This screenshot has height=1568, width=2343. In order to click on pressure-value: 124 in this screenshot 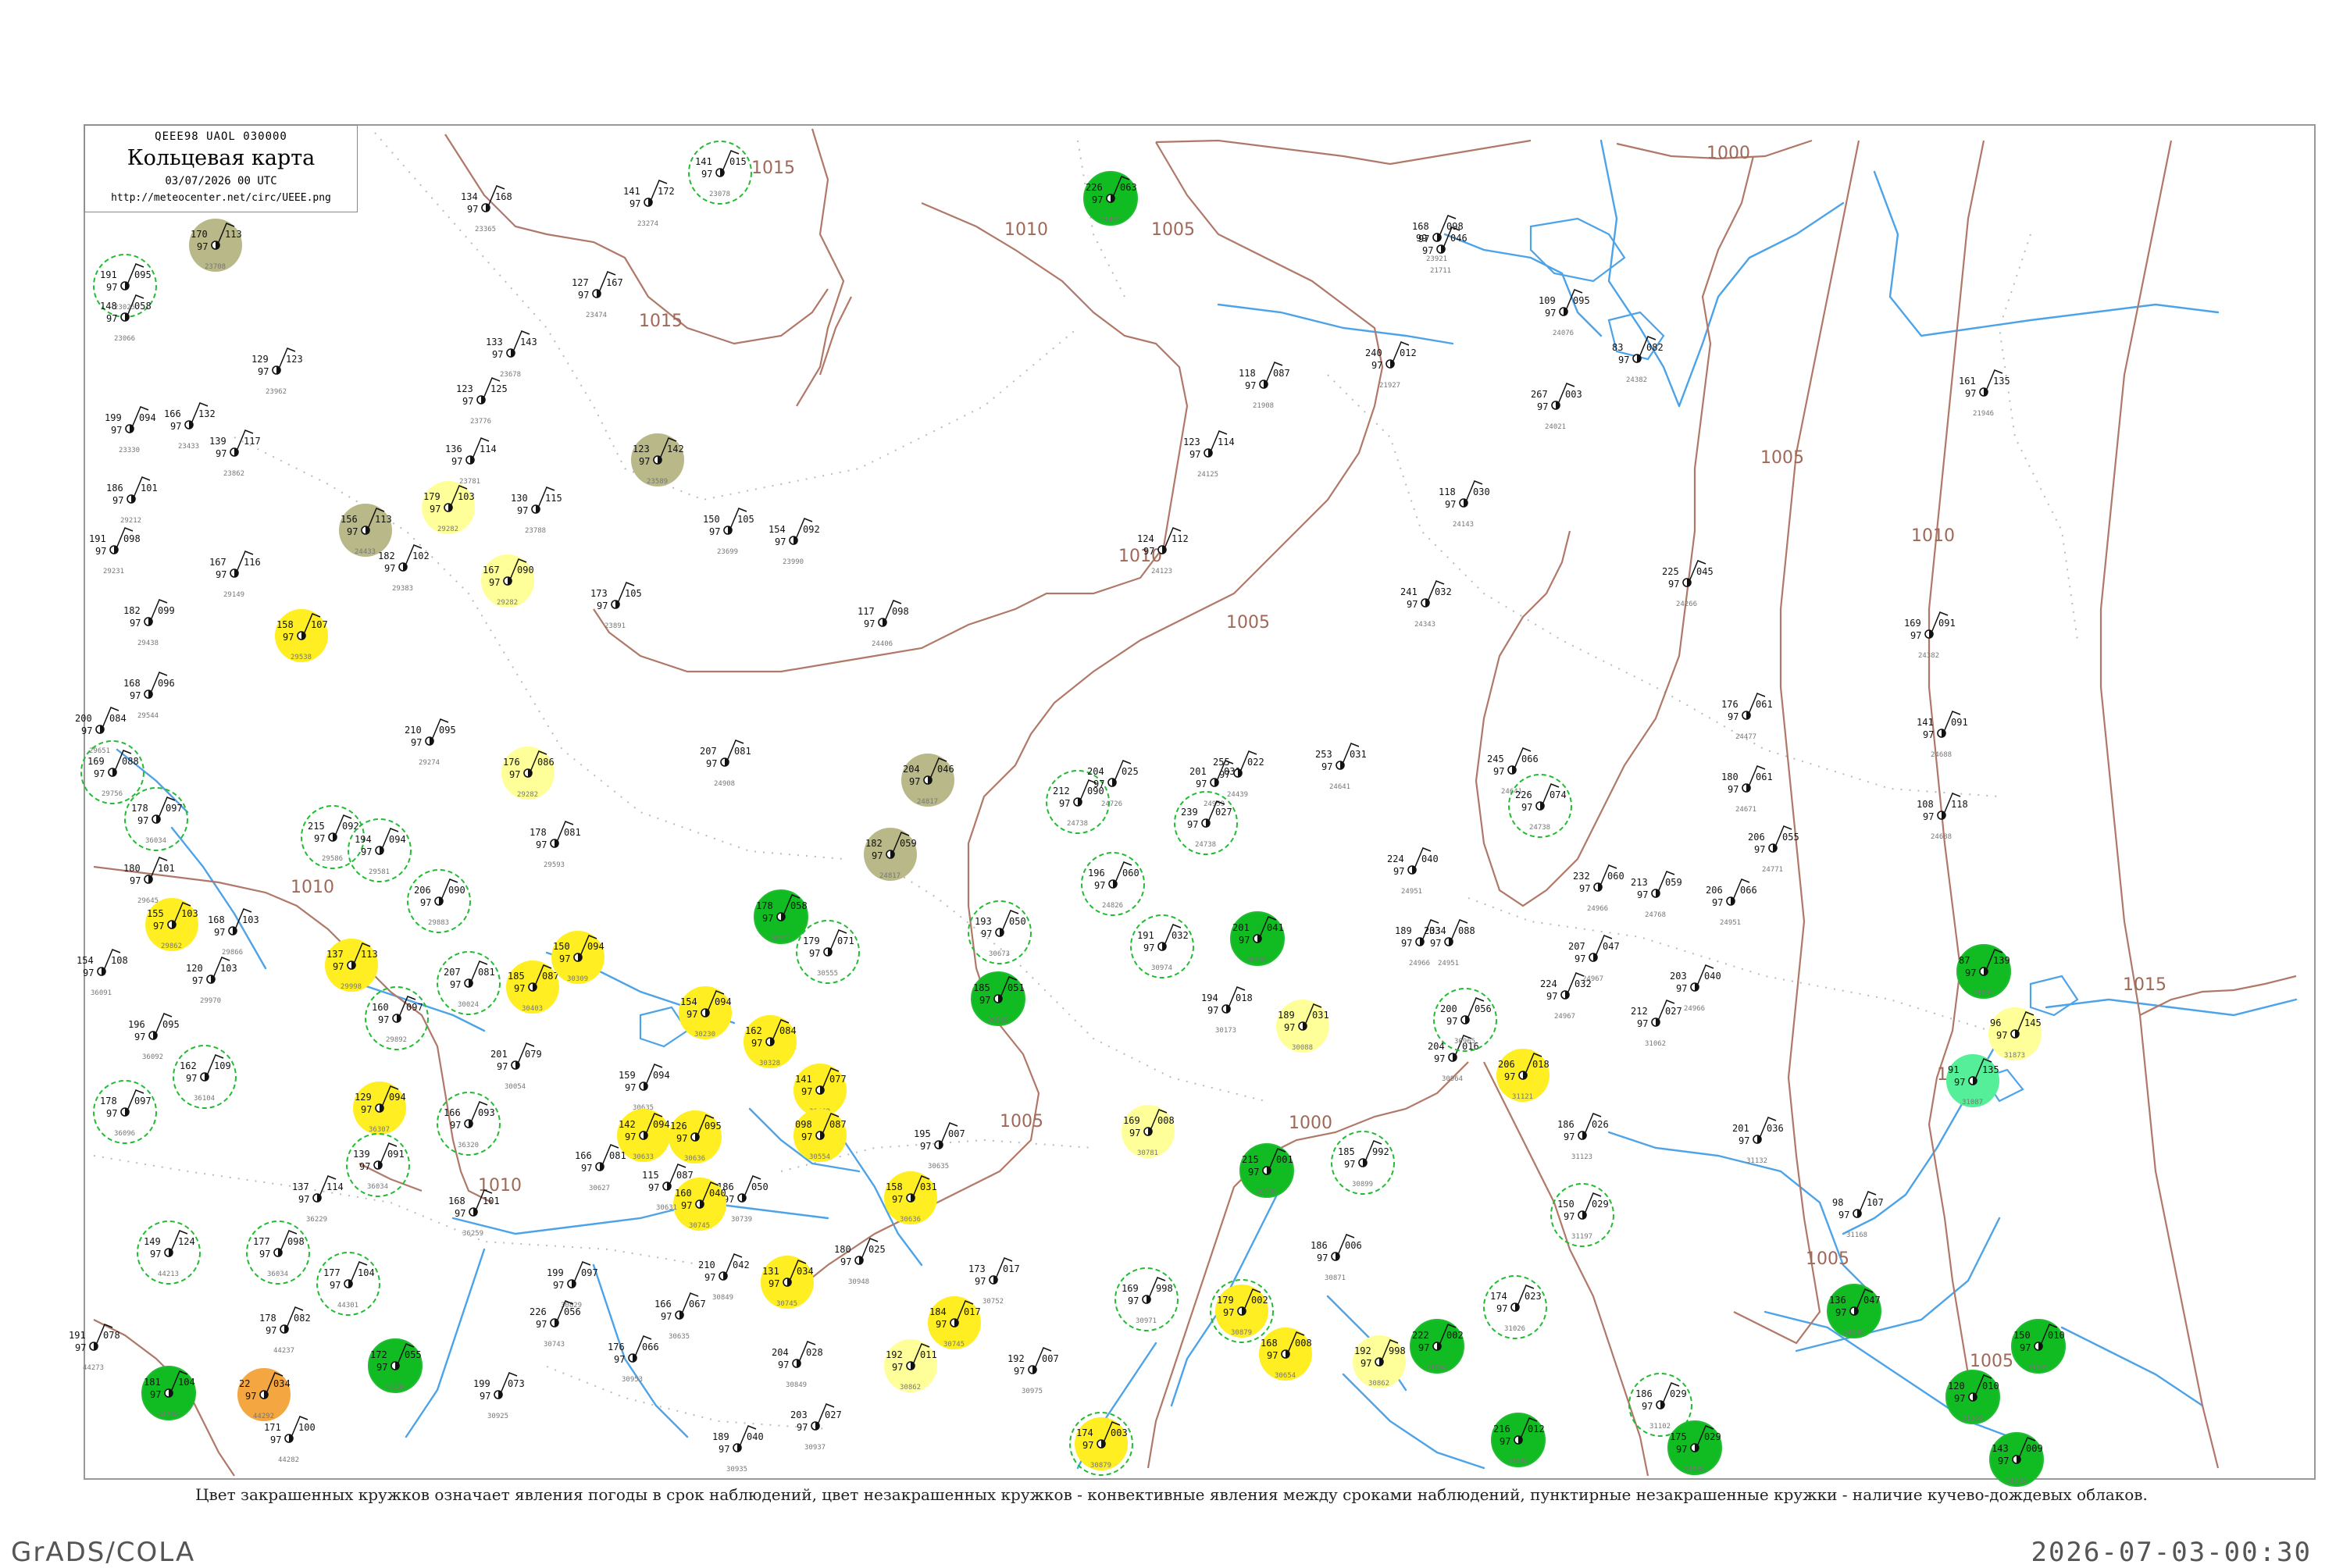, I will do `click(186, 1241)`.